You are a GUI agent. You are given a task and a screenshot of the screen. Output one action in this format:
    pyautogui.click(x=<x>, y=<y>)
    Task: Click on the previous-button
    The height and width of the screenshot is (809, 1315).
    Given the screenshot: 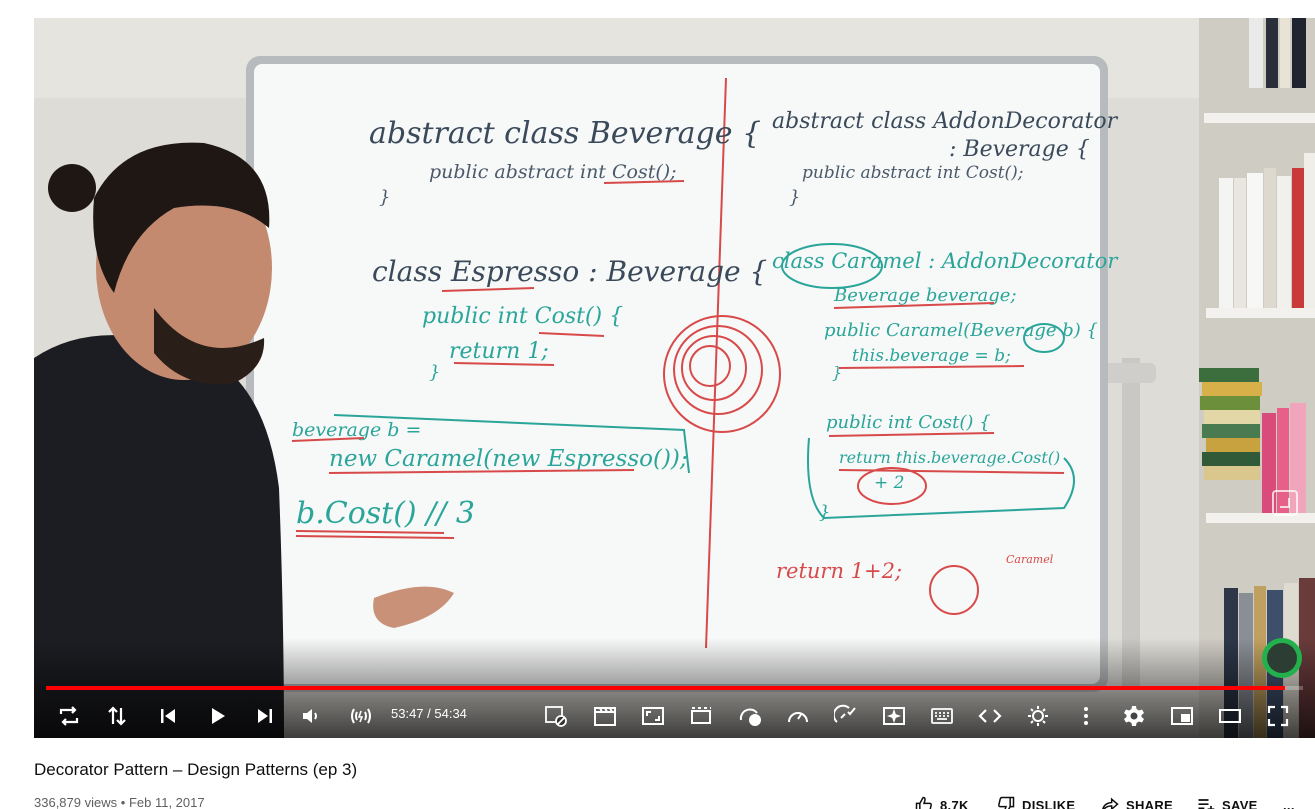 What is the action you would take?
    pyautogui.click(x=168, y=716)
    